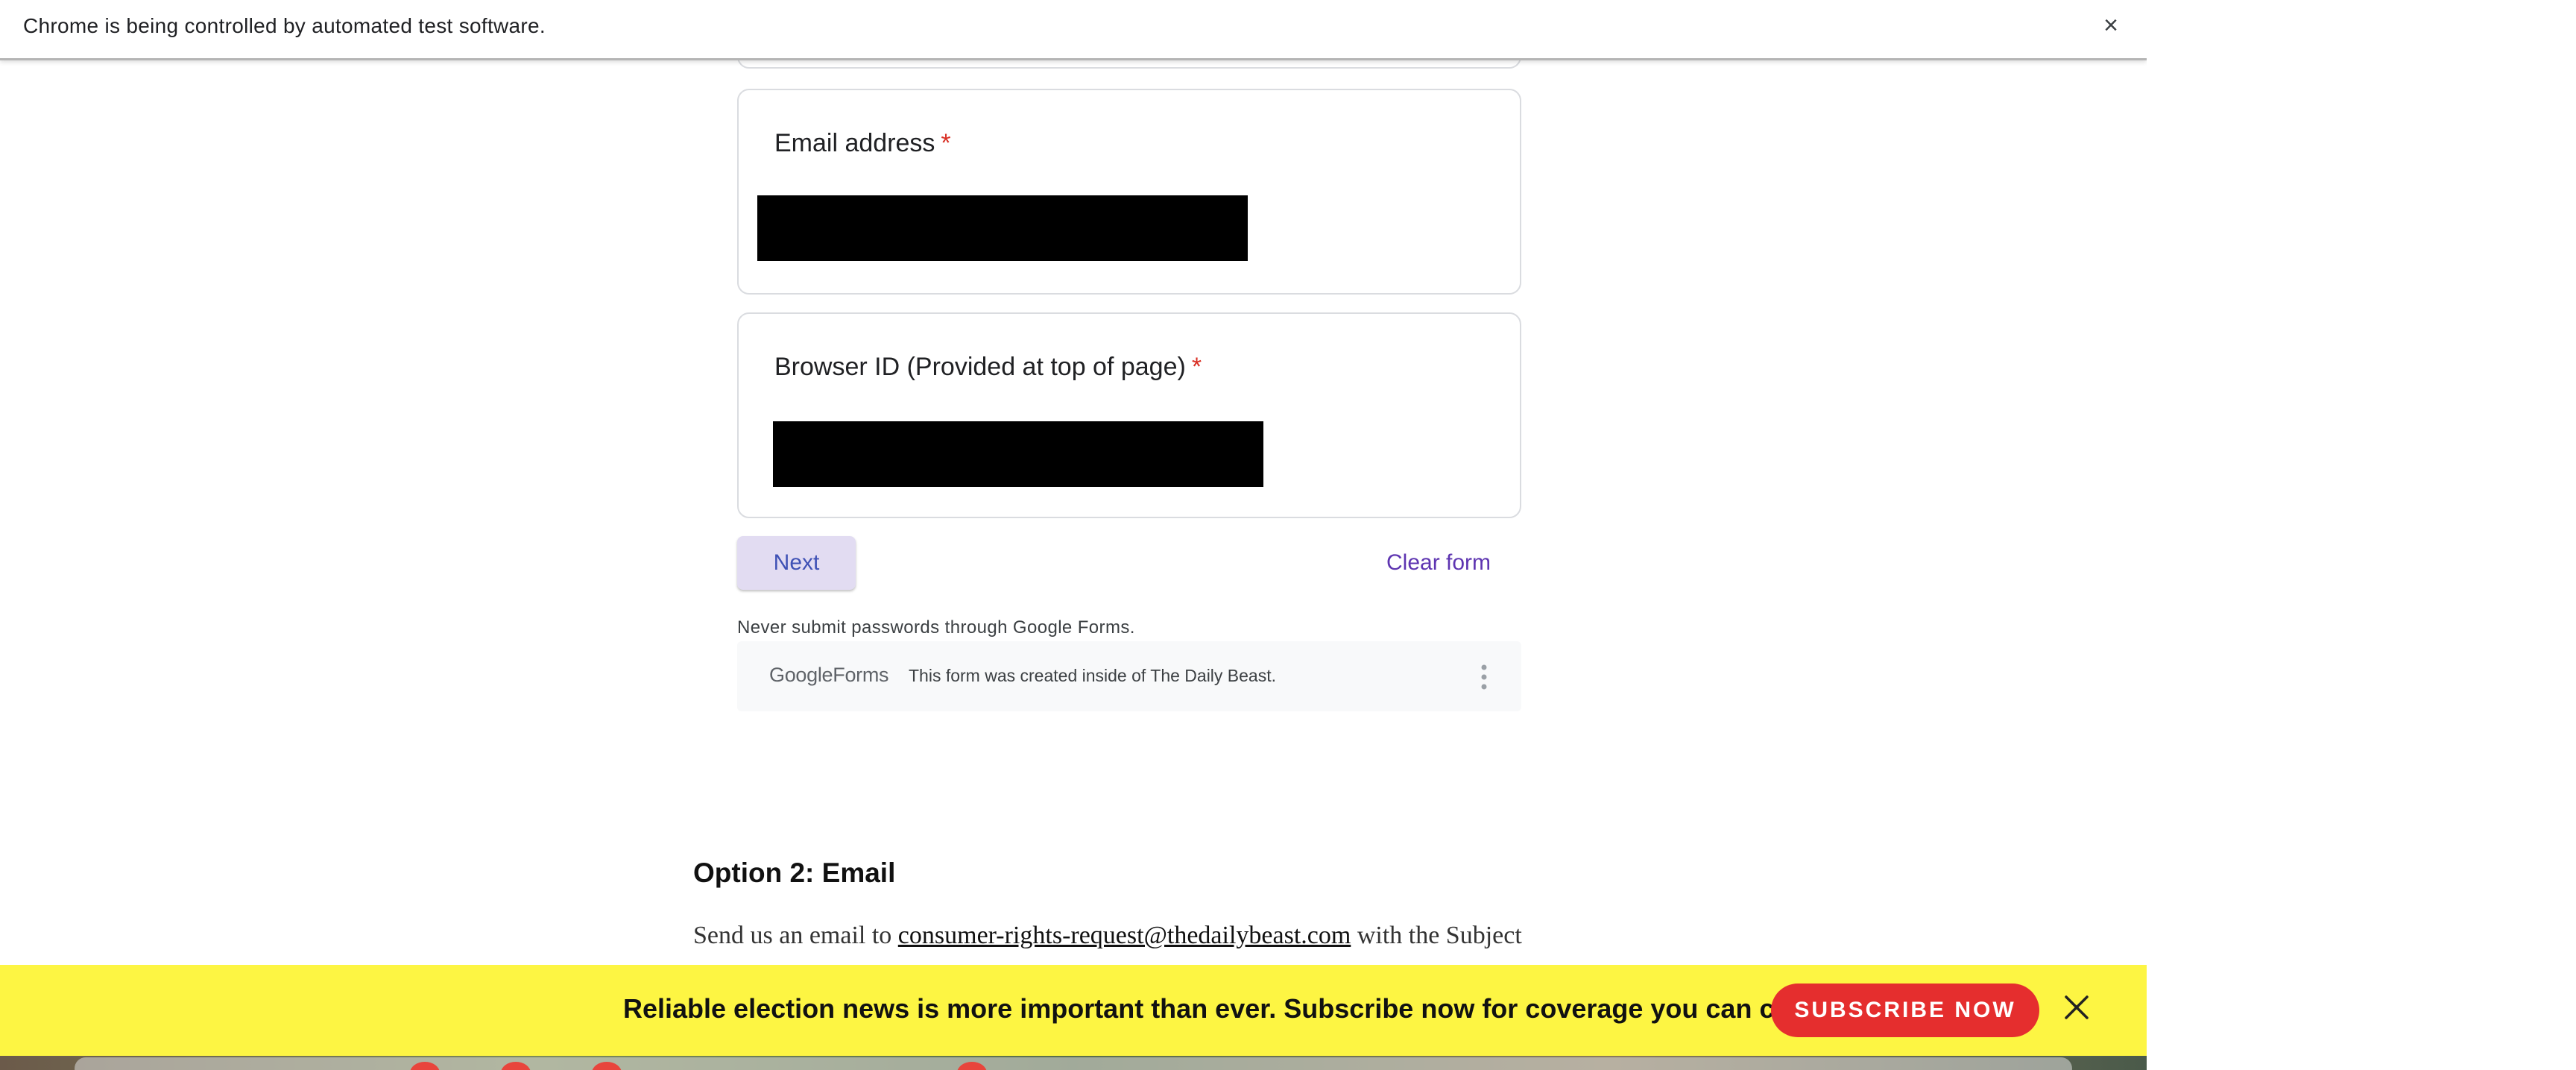 The image size is (2576, 1070). What do you see at coordinates (1018, 454) in the screenshot?
I see `browser-id-input` at bounding box center [1018, 454].